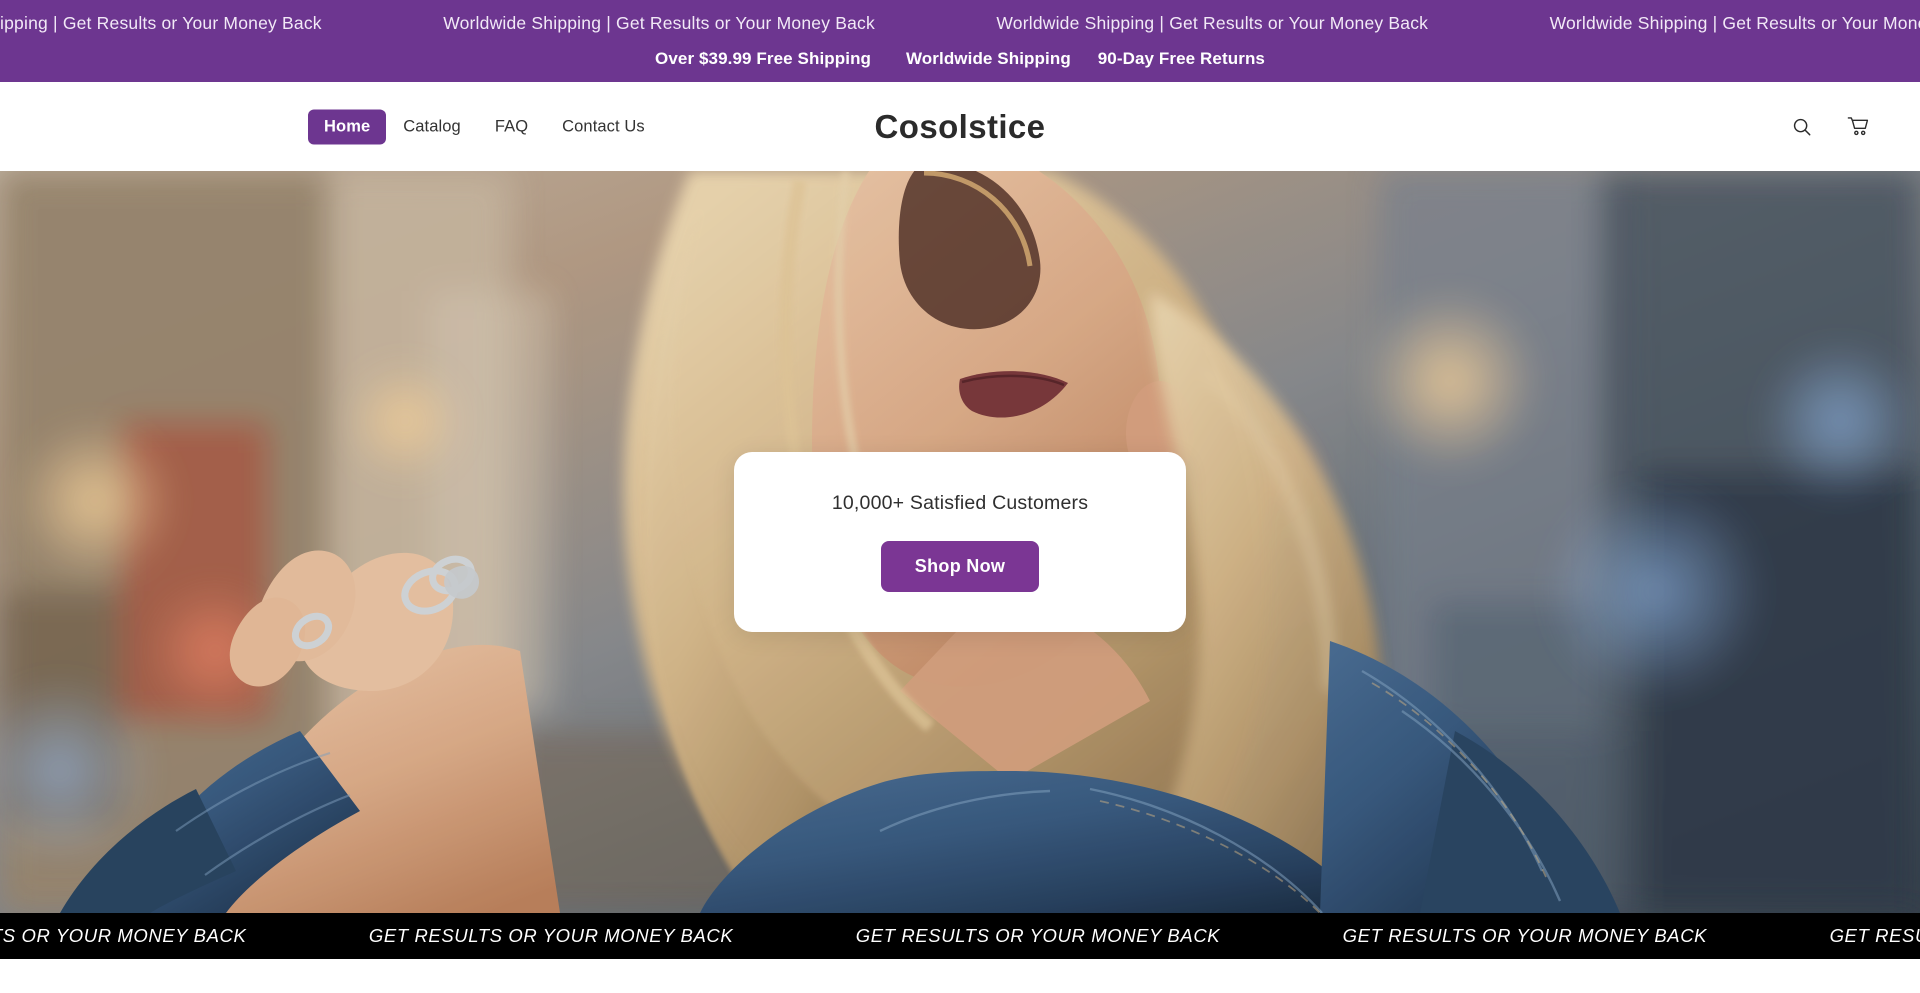 The image size is (1920, 993). I want to click on site-logo: Cosolstice, so click(960, 127).